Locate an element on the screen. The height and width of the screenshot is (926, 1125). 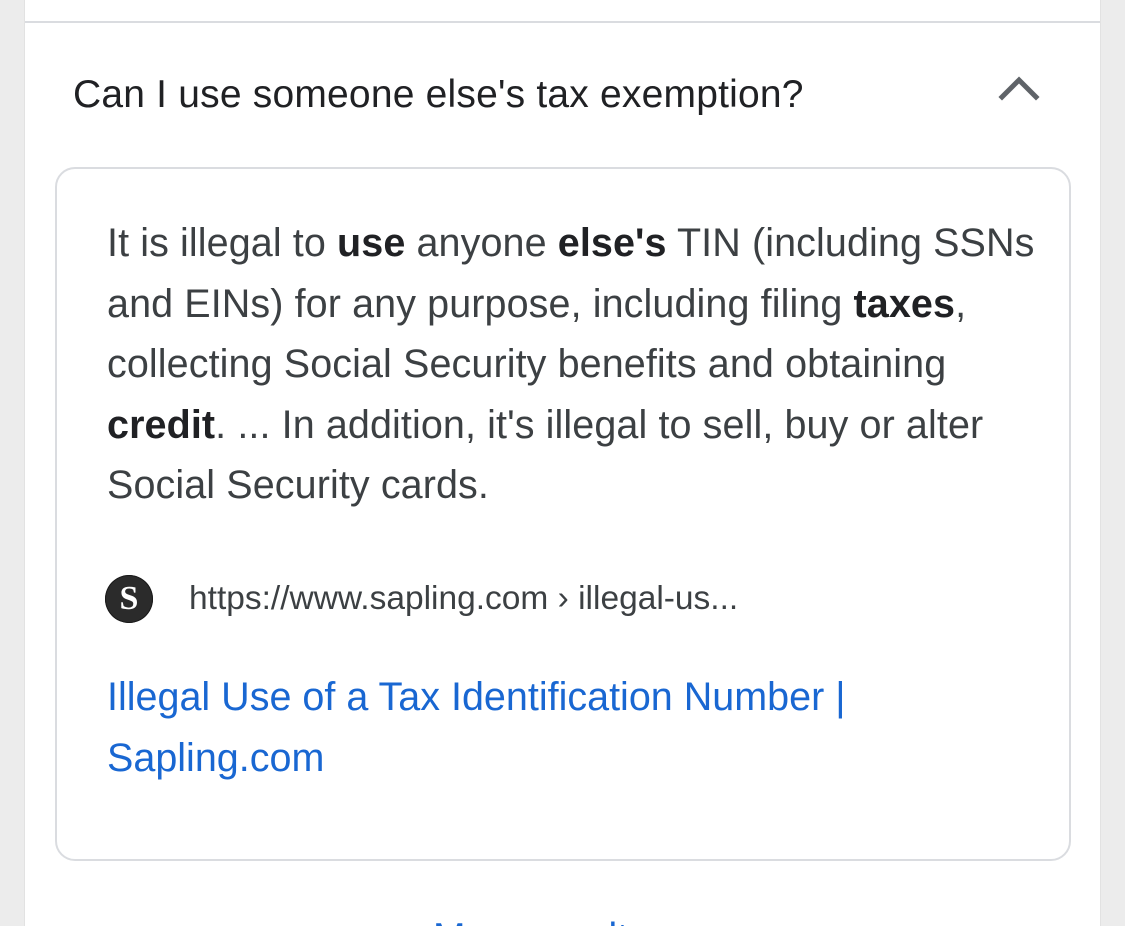
chevron-up-icon is located at coordinates (1019, 89).